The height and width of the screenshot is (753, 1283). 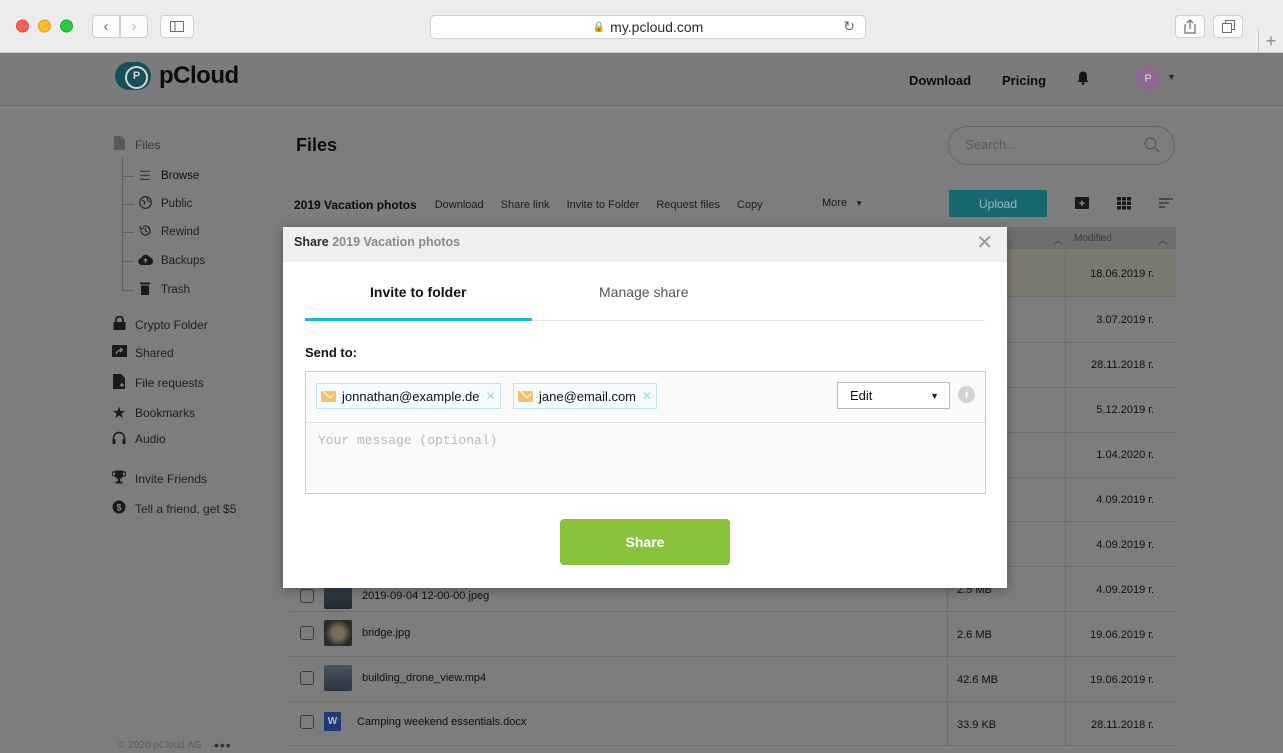 What do you see at coordinates (157, 383) in the screenshot?
I see `sidebar-item-file-requests: File requests` at bounding box center [157, 383].